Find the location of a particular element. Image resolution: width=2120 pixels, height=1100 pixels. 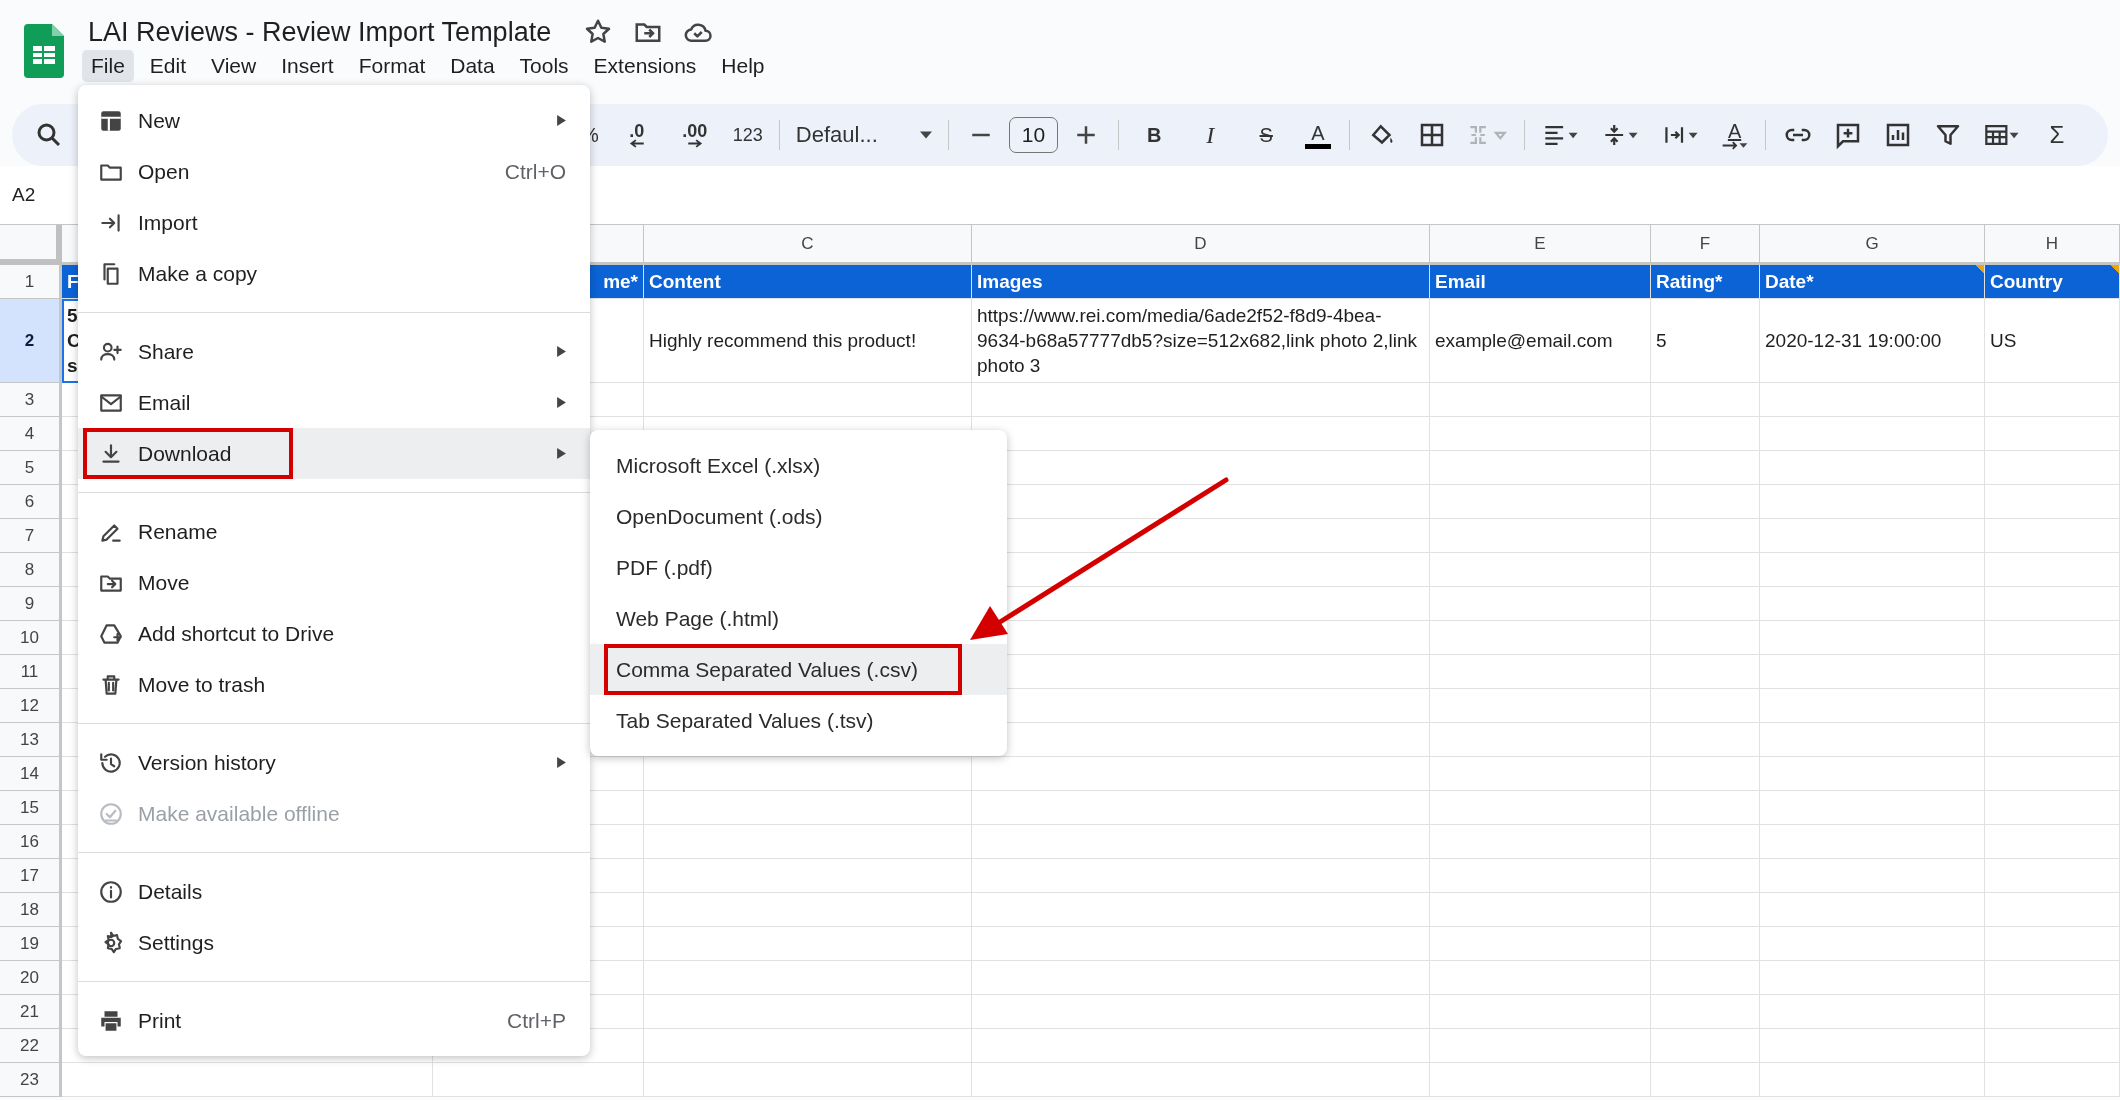

header-cell: Images is located at coordinates (1201, 282).